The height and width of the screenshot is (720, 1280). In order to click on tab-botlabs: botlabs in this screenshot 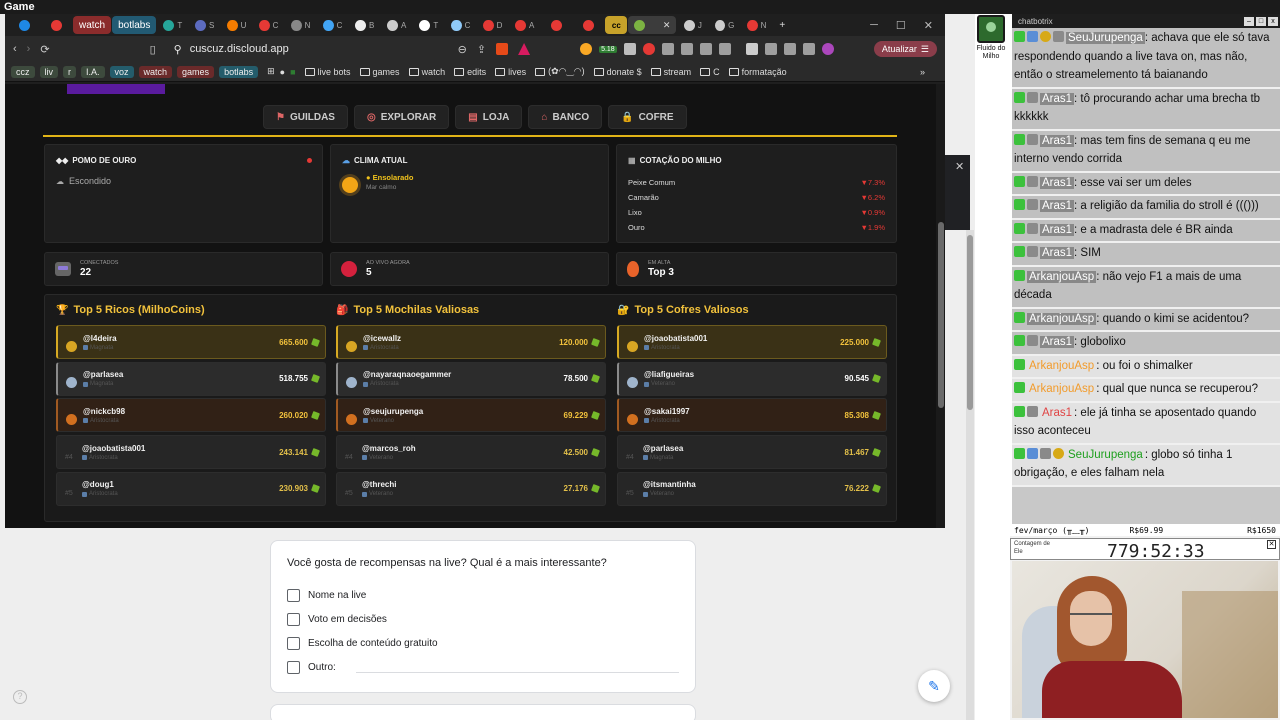, I will do `click(134, 25)`.